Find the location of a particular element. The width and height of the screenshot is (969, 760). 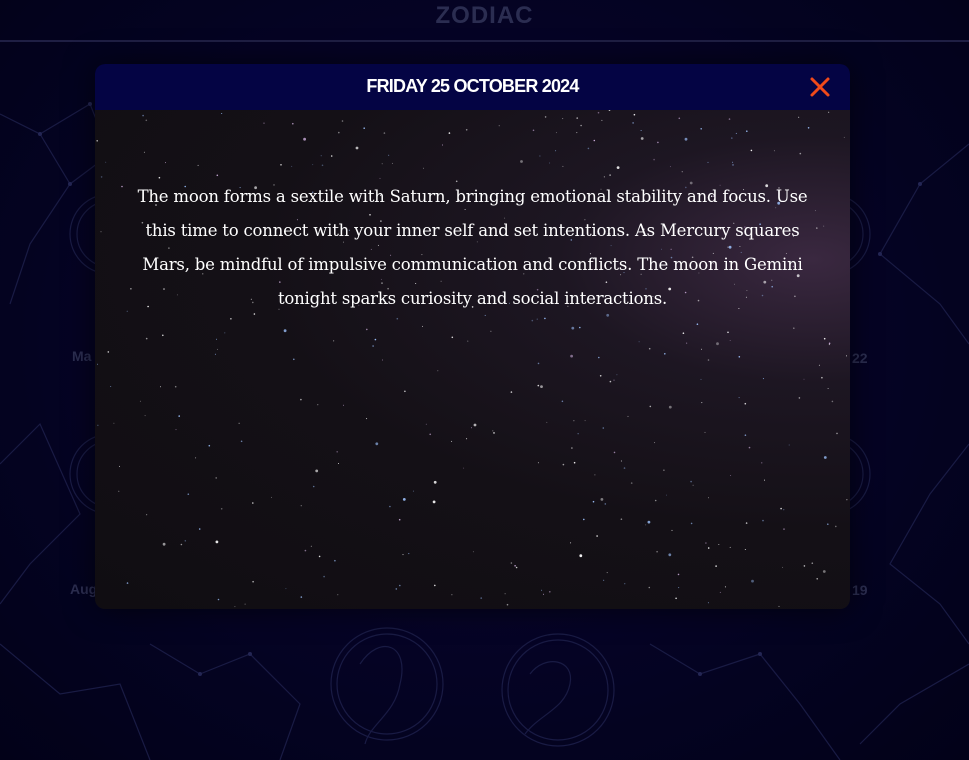

close-button is located at coordinates (820, 87).